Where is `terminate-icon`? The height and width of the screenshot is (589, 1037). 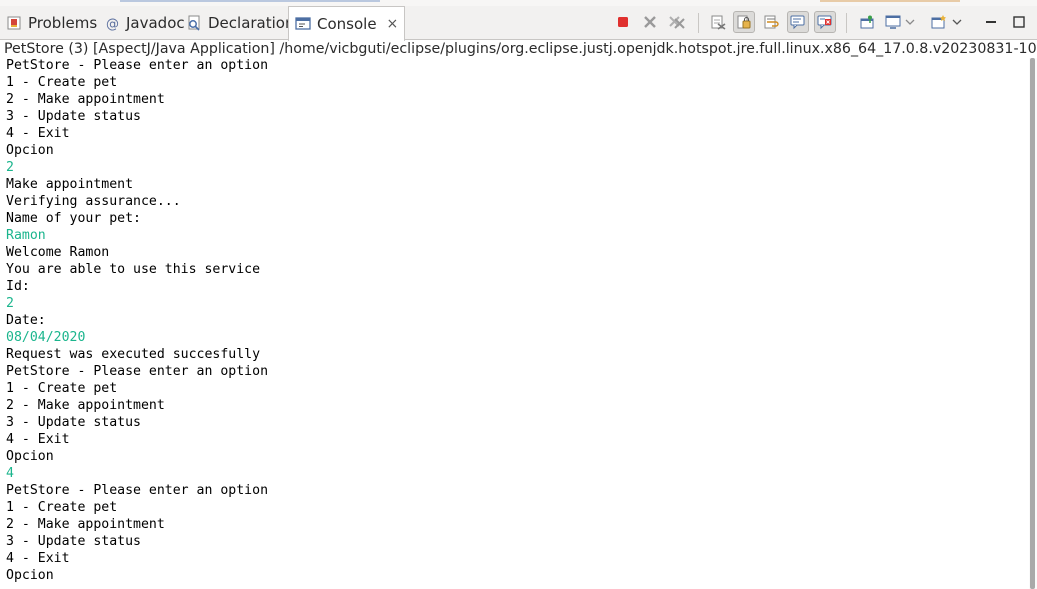 terminate-icon is located at coordinates (623, 22).